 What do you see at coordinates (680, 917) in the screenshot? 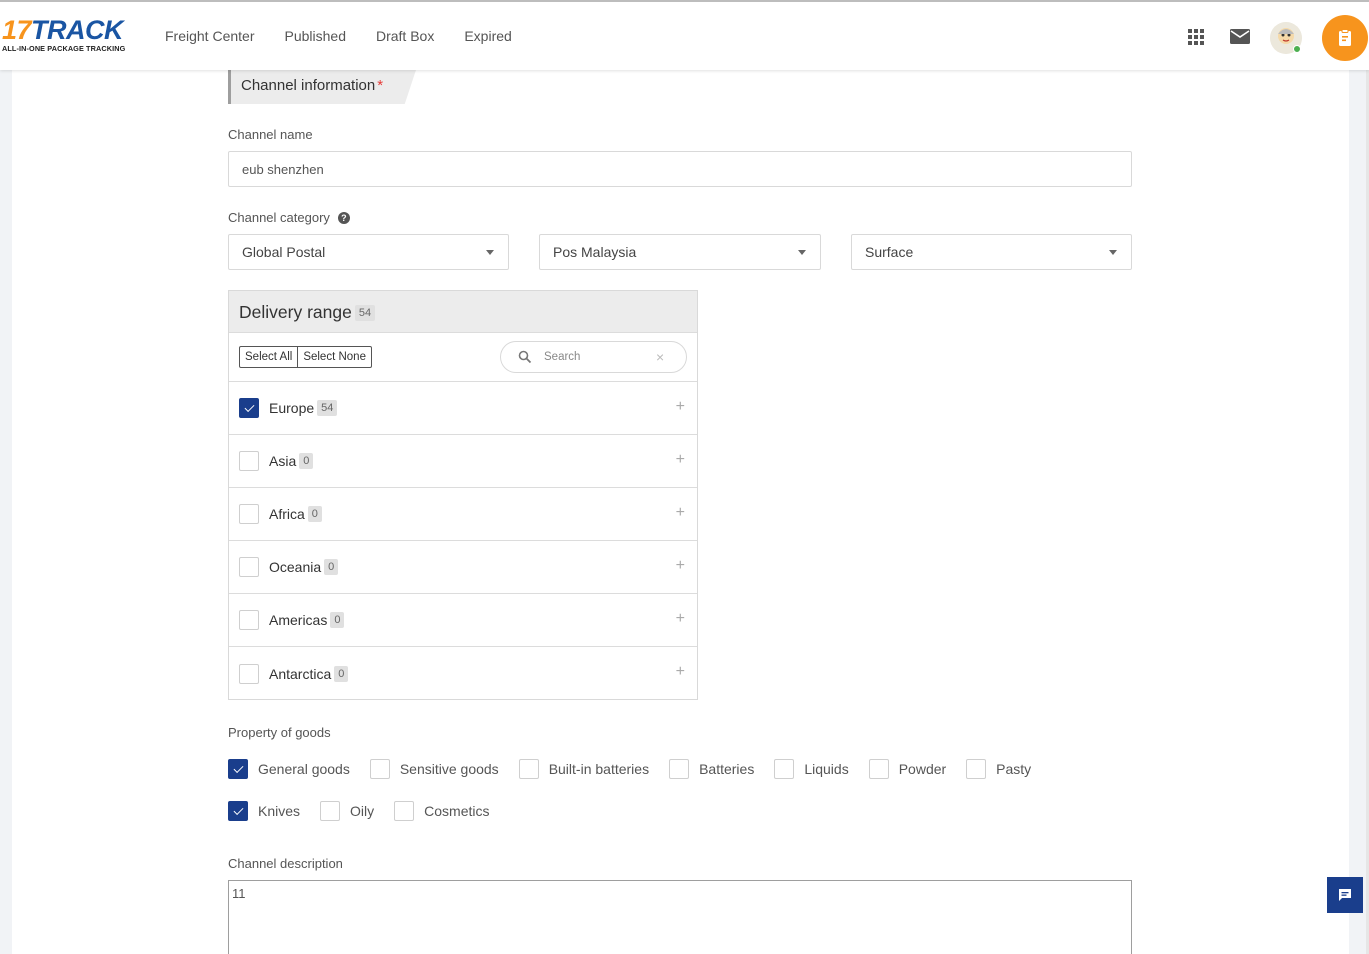
I see `channel-description-textarea: 11` at bounding box center [680, 917].